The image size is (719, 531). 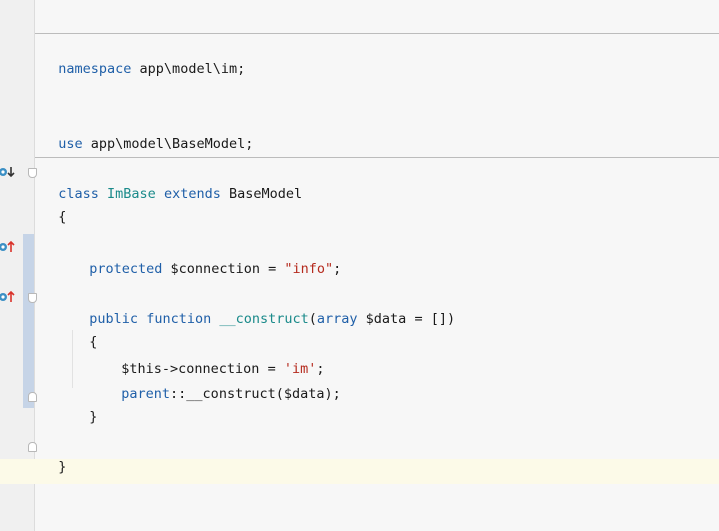 I want to click on semicolon: ;, so click(x=337, y=269).